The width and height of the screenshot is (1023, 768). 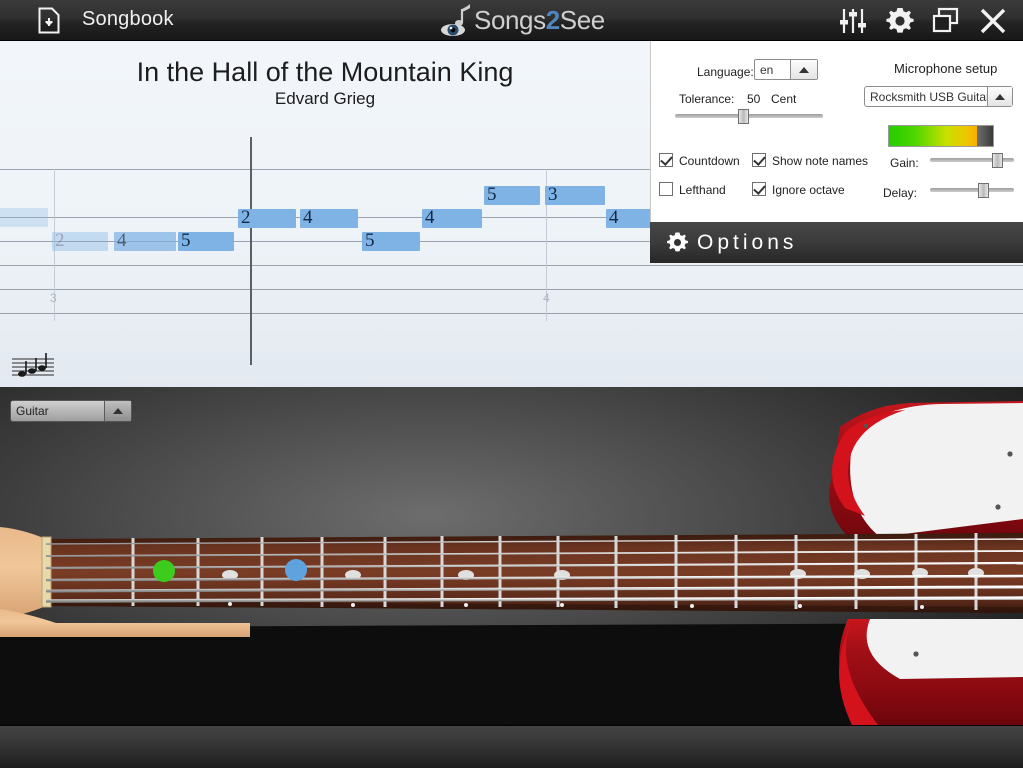 What do you see at coordinates (759, 160) in the screenshot?
I see `checkbox-show-note-names` at bounding box center [759, 160].